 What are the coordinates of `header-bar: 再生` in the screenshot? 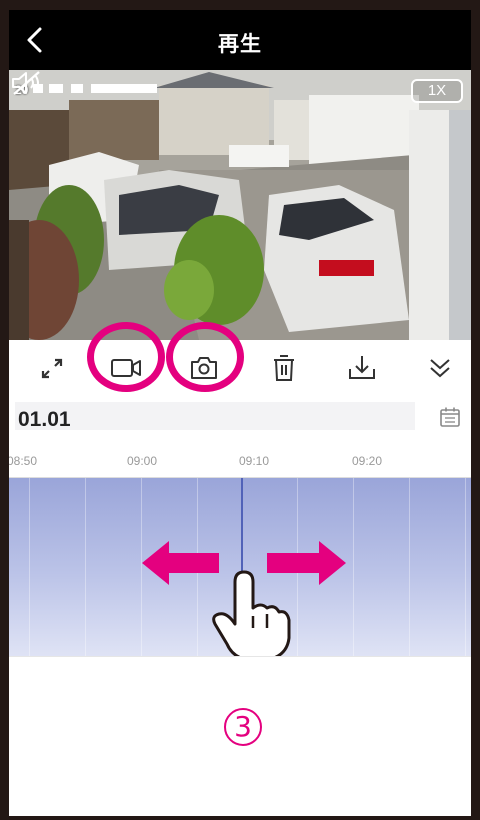 It's located at (240, 40).